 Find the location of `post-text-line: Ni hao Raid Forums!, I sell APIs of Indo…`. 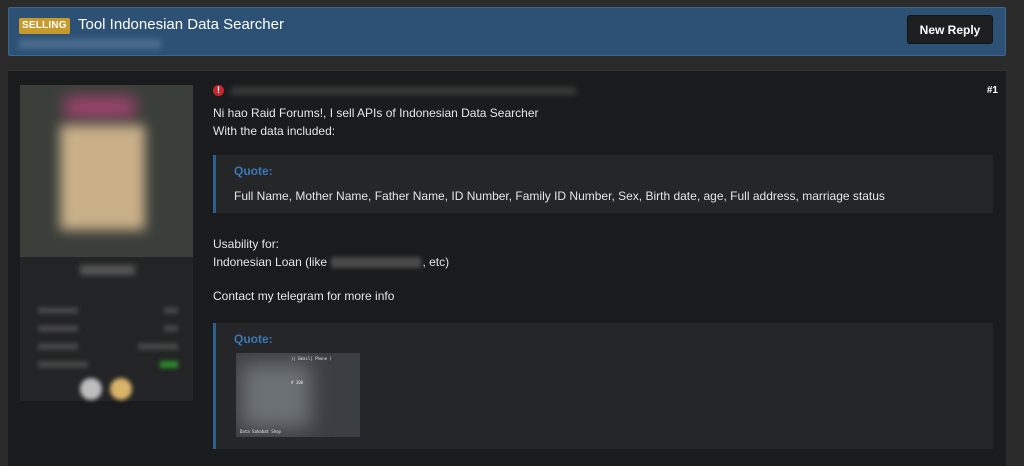

post-text-line: Ni hao Raid Forums!, I sell APIs of Indo… is located at coordinates (376, 113).